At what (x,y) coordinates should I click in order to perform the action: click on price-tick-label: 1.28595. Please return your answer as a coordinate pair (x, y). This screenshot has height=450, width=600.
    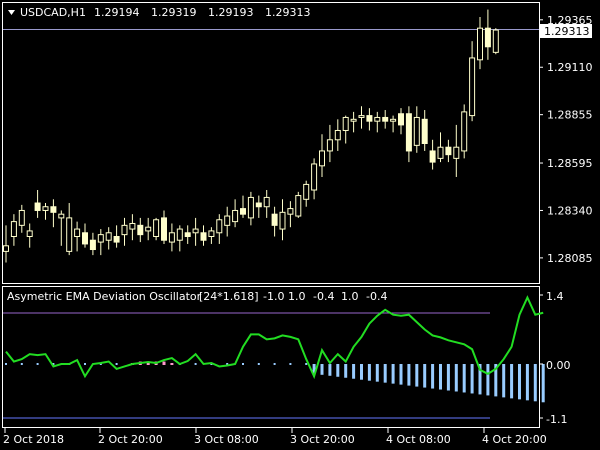
    Looking at the image, I should click on (570, 163).